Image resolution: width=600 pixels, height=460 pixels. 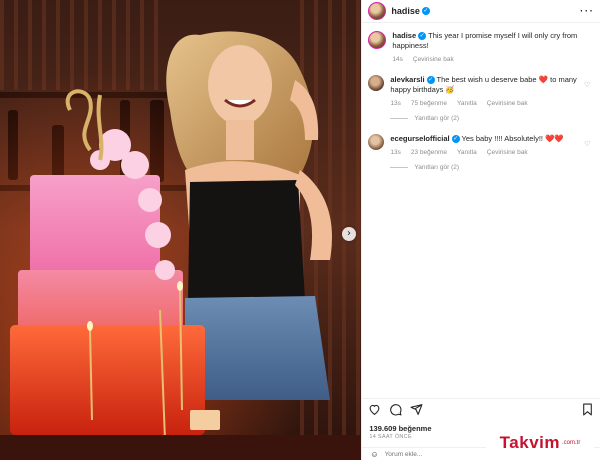 I want to click on emoji-icon: ☺, so click(x=374, y=454).